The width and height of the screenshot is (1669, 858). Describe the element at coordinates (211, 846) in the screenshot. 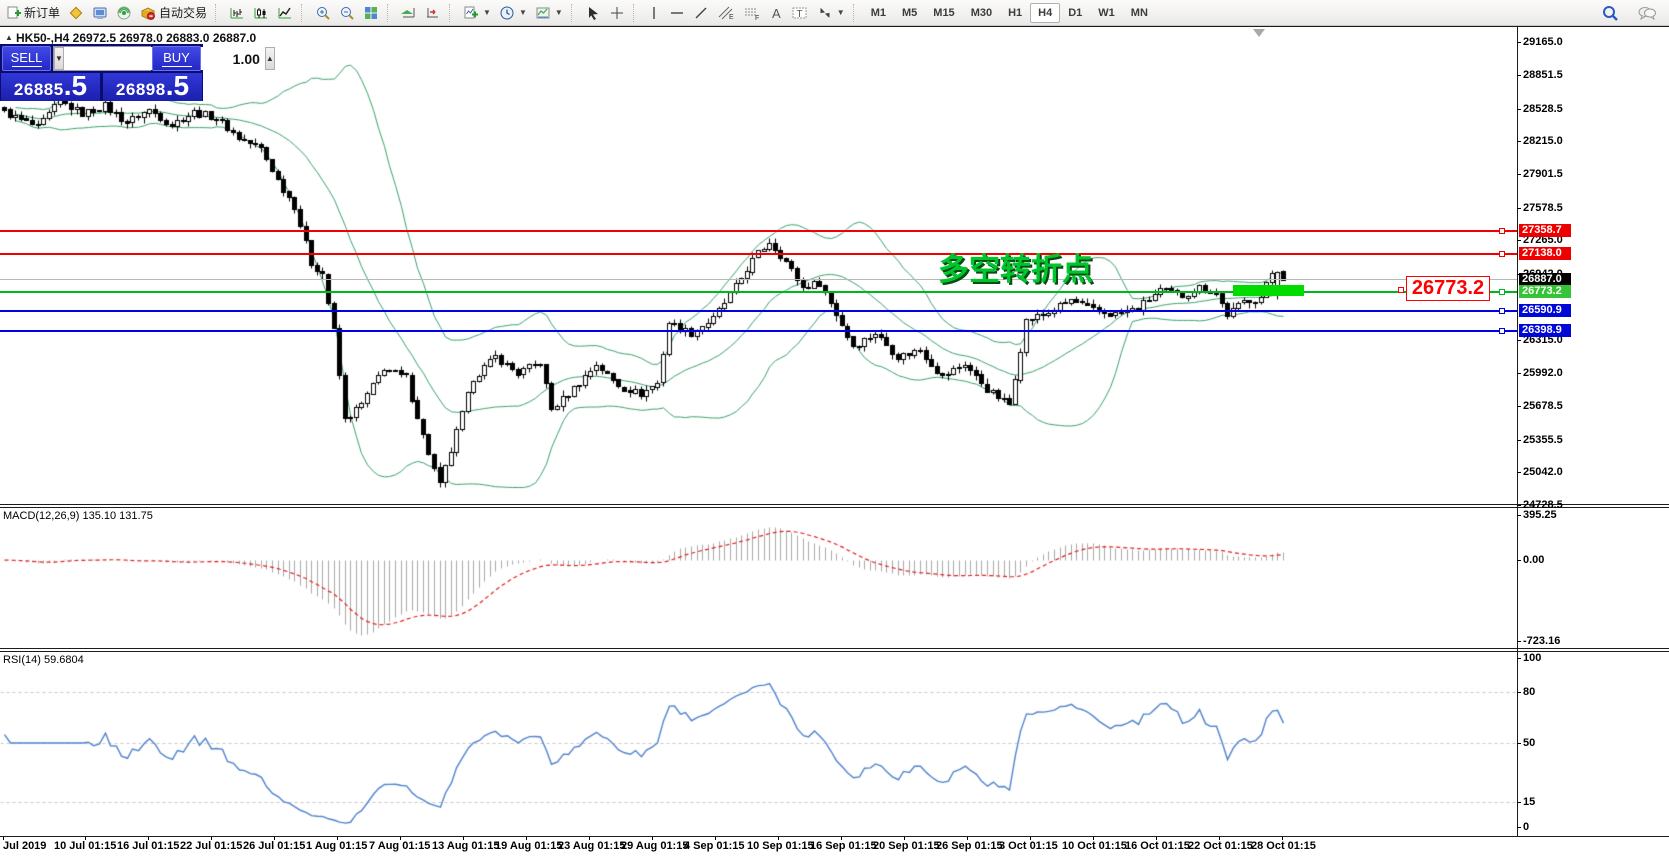

I see `time-axis-label: 22 Jul 01:15` at that location.